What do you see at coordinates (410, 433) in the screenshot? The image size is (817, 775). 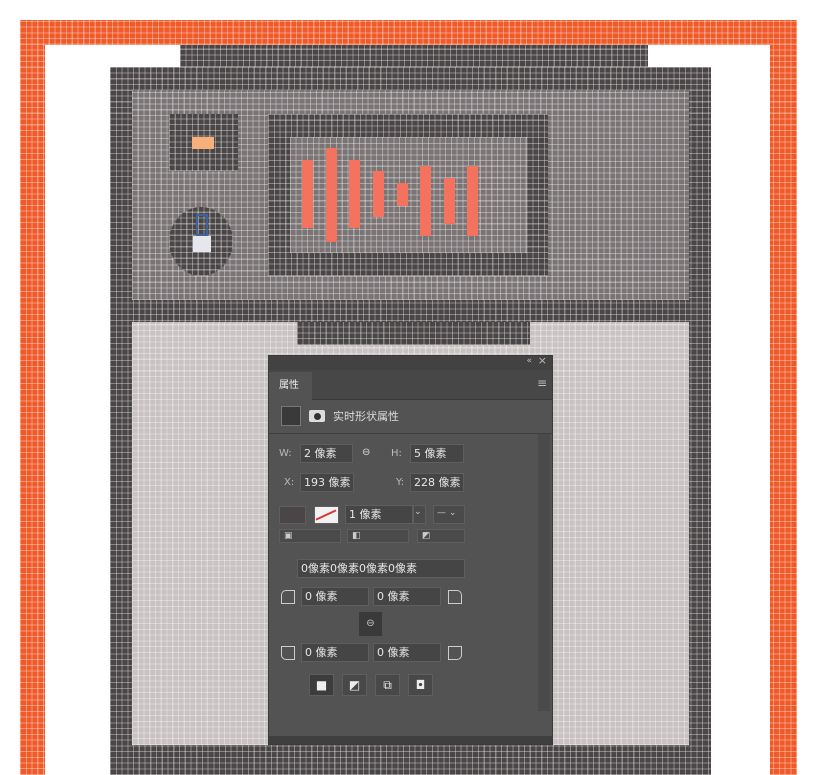 I see `divider` at bounding box center [410, 433].